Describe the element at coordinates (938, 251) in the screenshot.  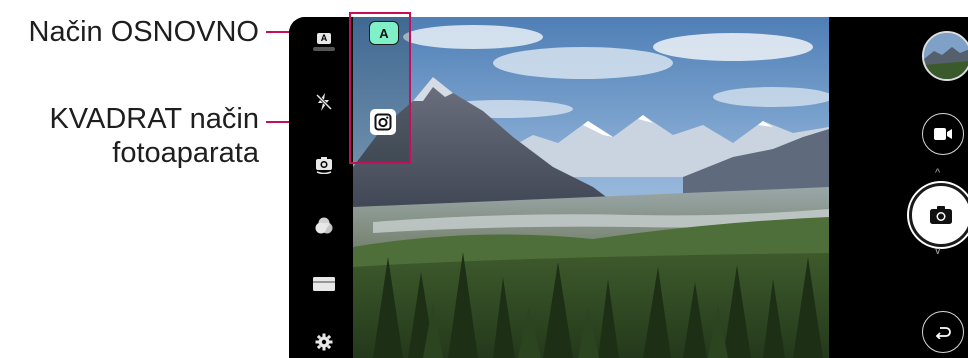
I see `chevron-down-icon: v` at that location.